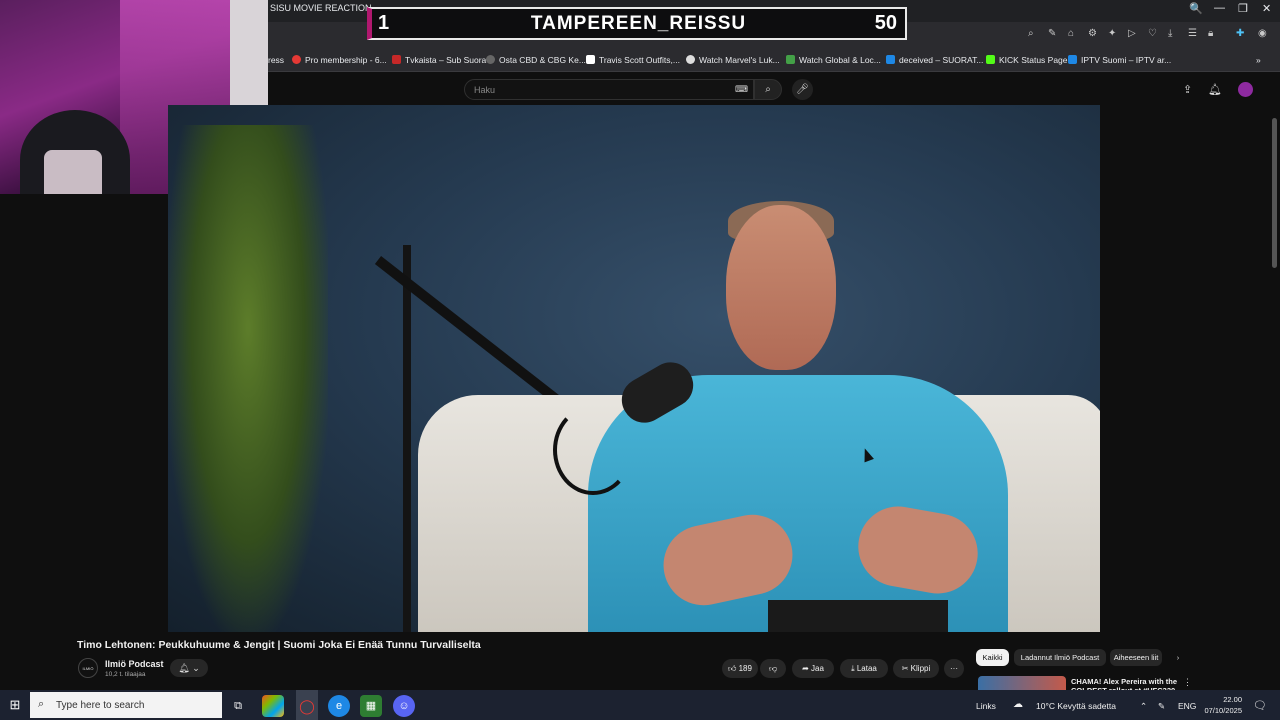  I want to click on weather-text: 10°C Kevyttä sadetta, so click(1076, 706).